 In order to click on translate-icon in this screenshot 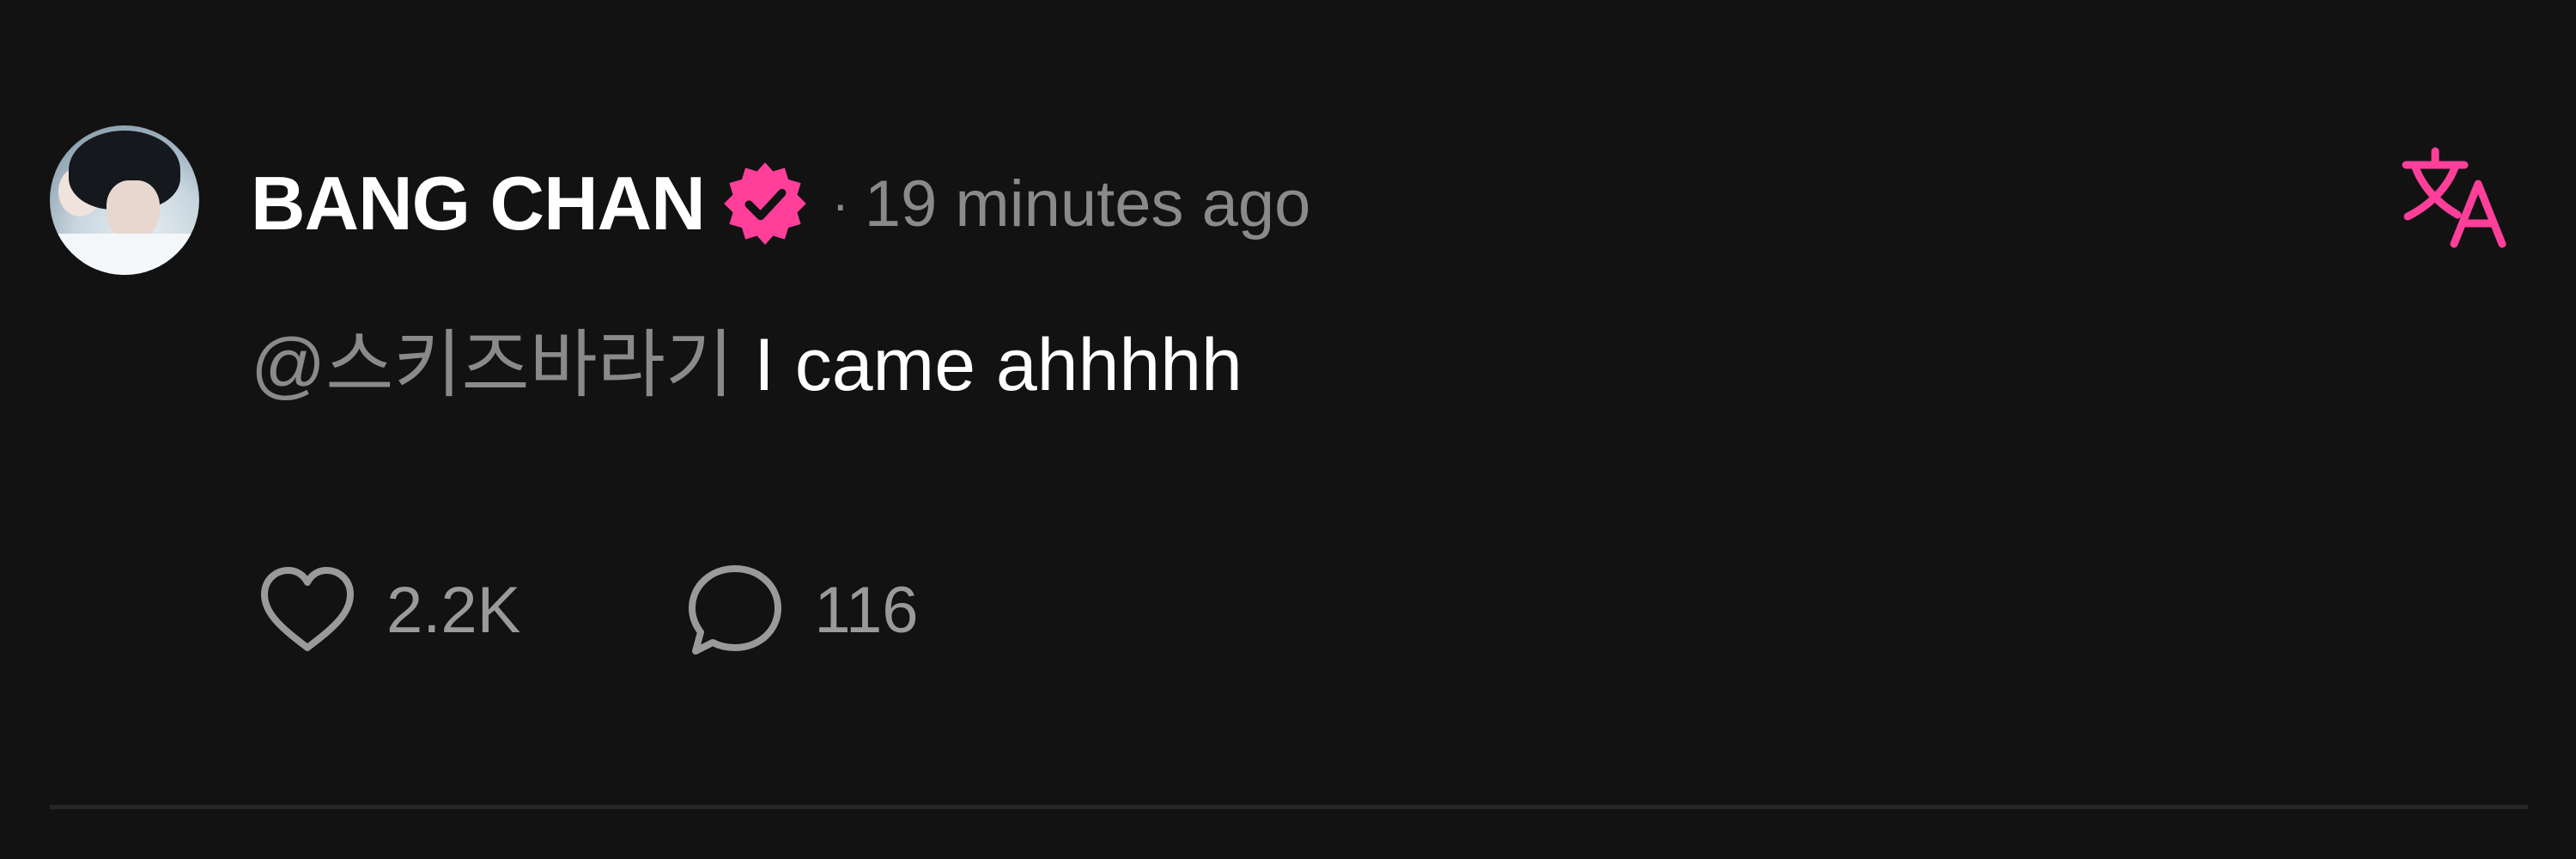, I will do `click(2454, 198)`.